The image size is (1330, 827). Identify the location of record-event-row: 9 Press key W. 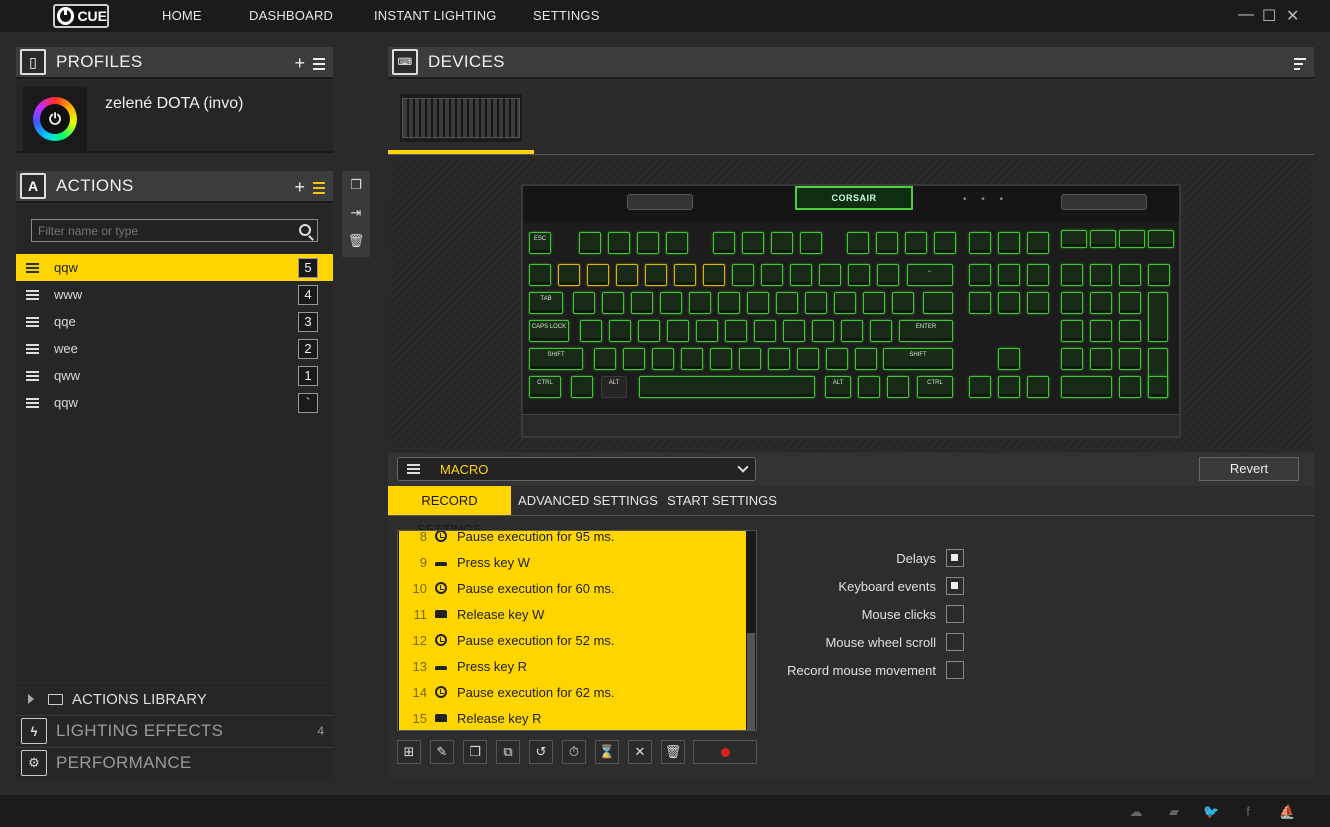
(572, 562).